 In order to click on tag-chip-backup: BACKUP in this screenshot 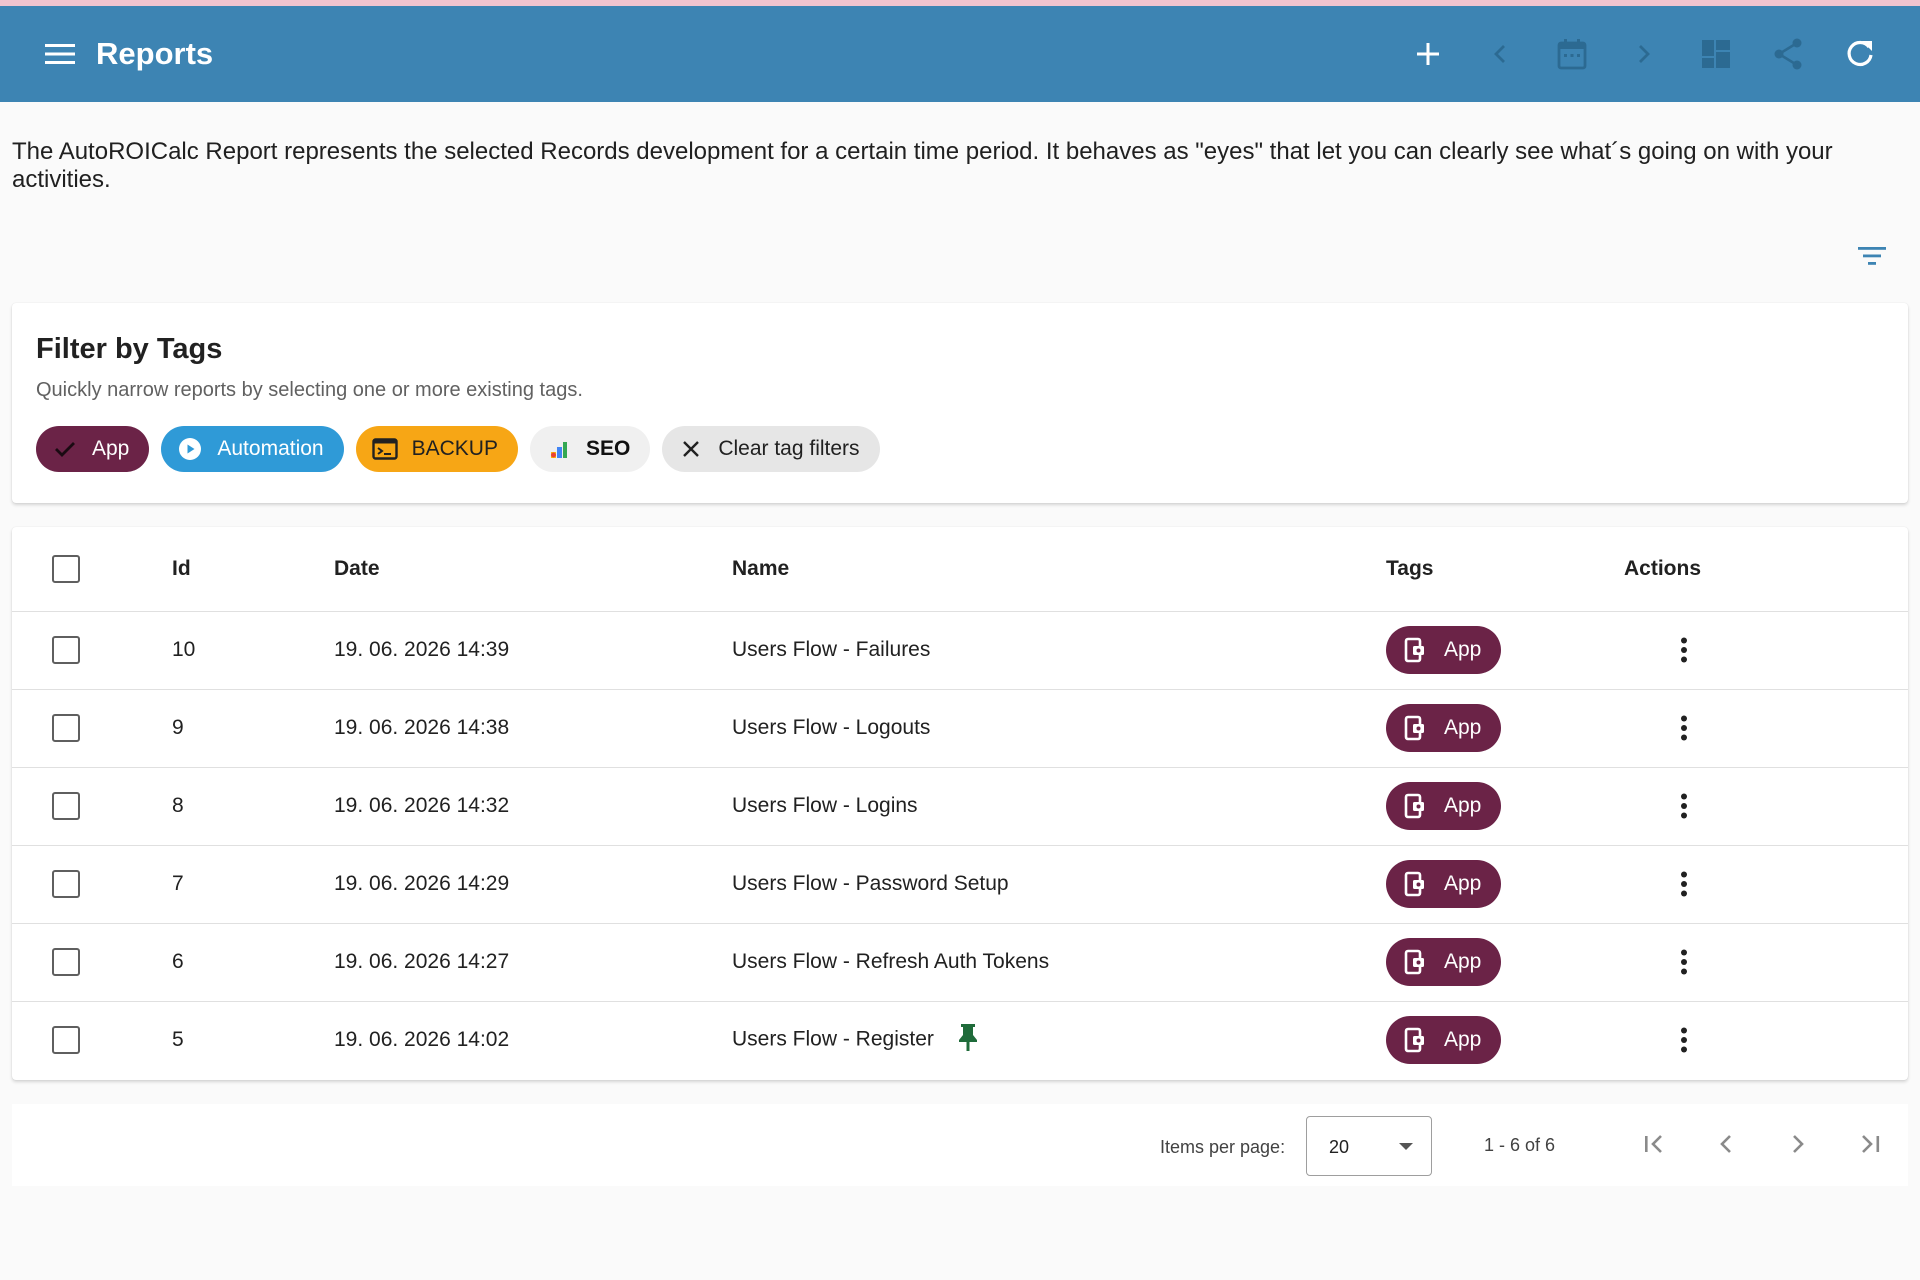, I will do `click(436, 449)`.